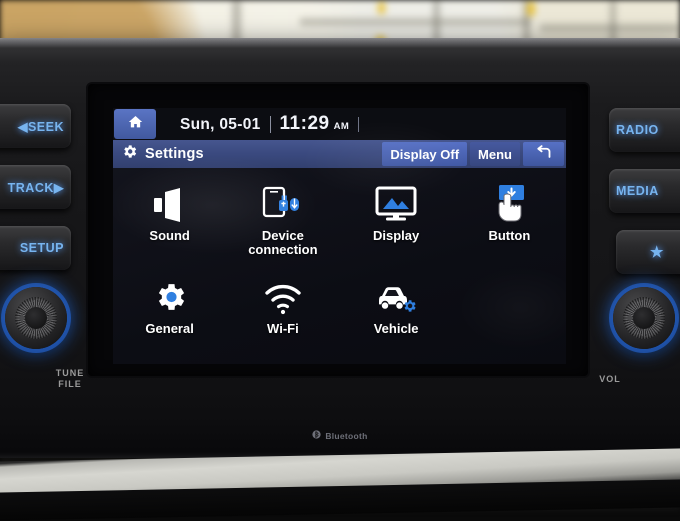  Describe the element at coordinates (509, 200) in the screenshot. I see `button-press-icon` at that location.